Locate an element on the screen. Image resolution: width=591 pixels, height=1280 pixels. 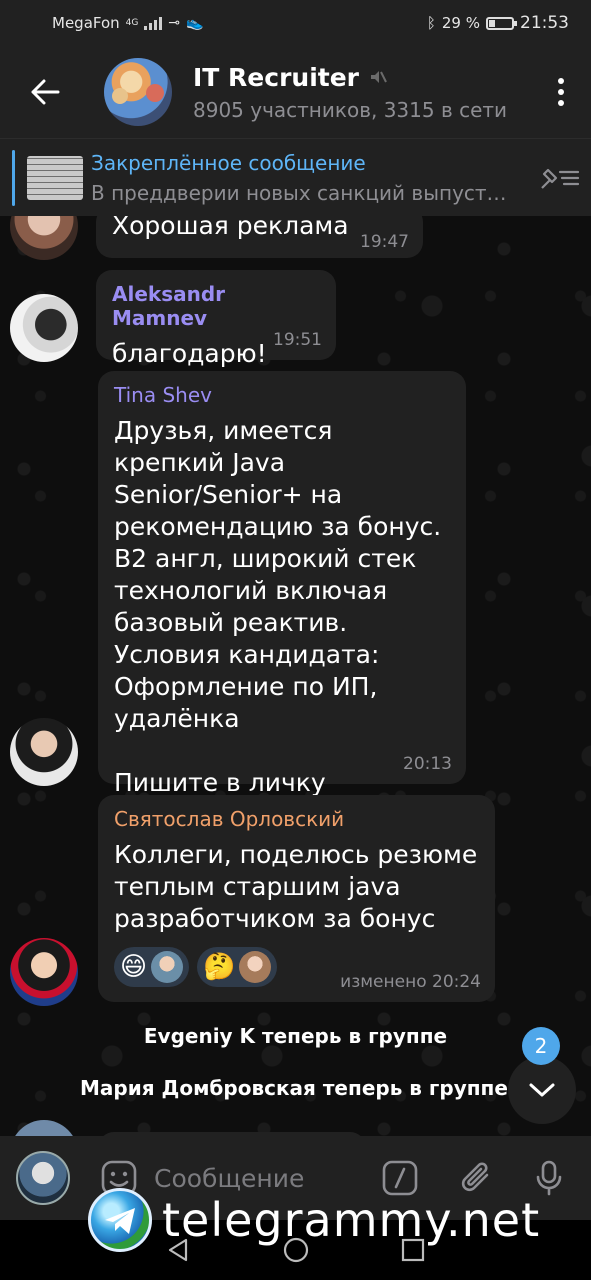
arrow-left-icon is located at coordinates (45, 92).